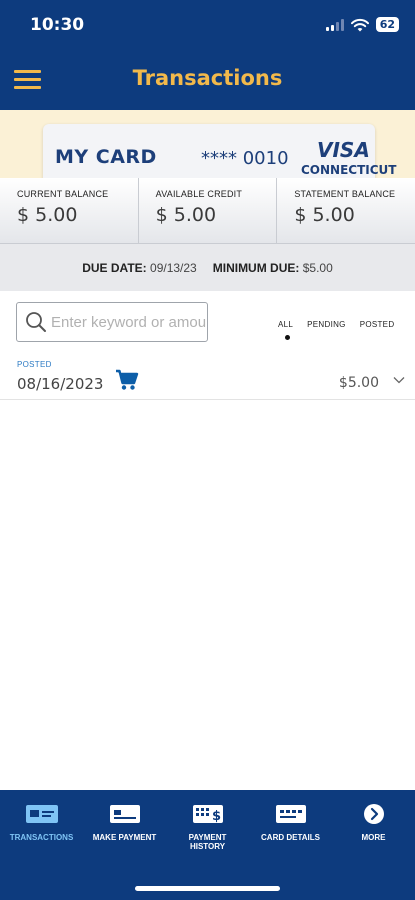  I want to click on transaction-filters: ALL PENDING POSTED, so click(336, 330).